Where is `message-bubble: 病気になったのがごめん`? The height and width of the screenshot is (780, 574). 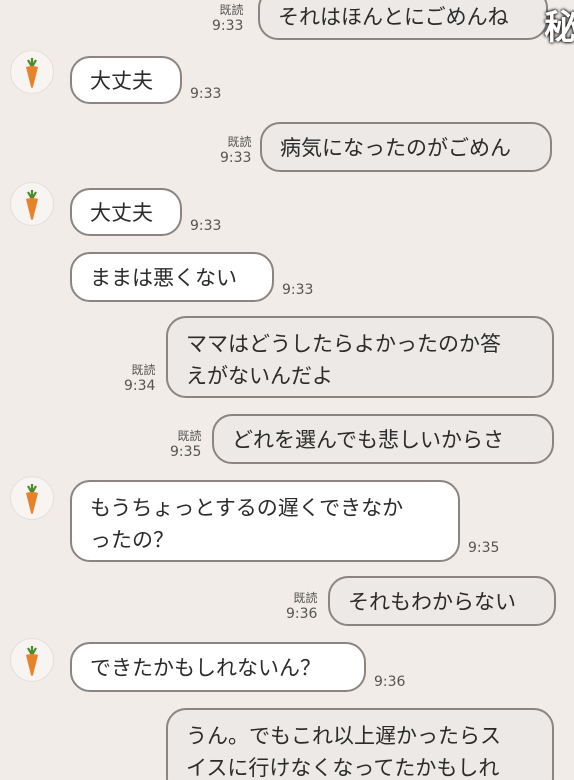
message-bubble: 病気になったのがごめん is located at coordinates (406, 147).